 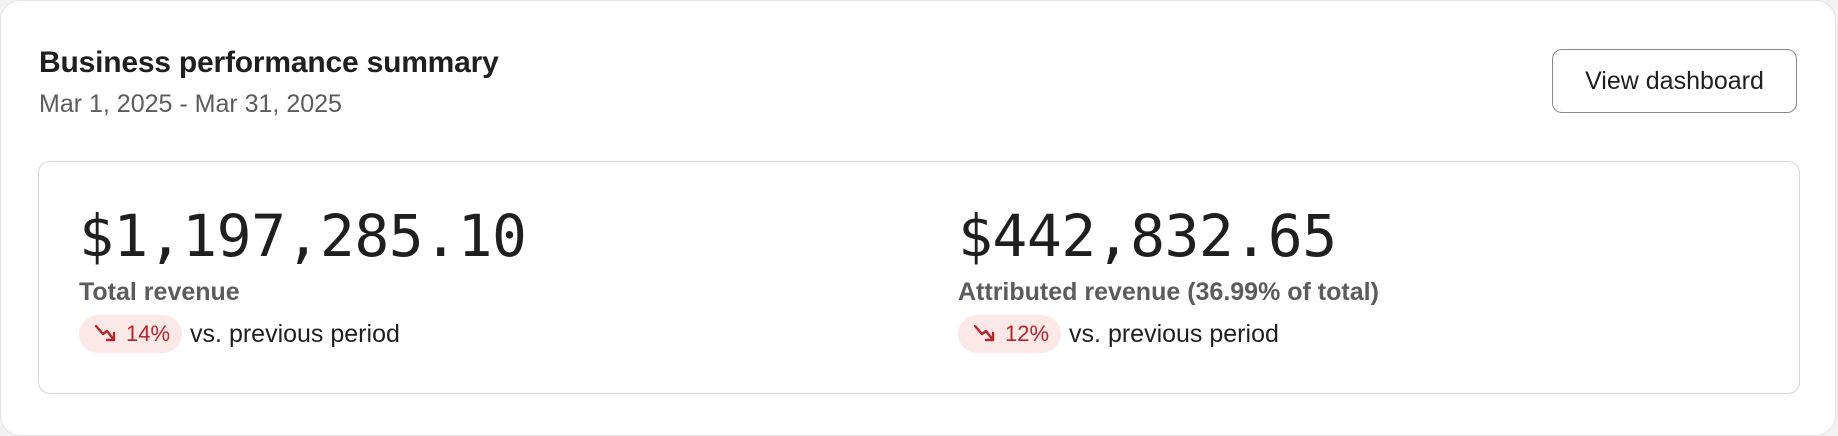 I want to click on metric-label: Attributed revenue (36.99% of total), so click(x=1168, y=292).